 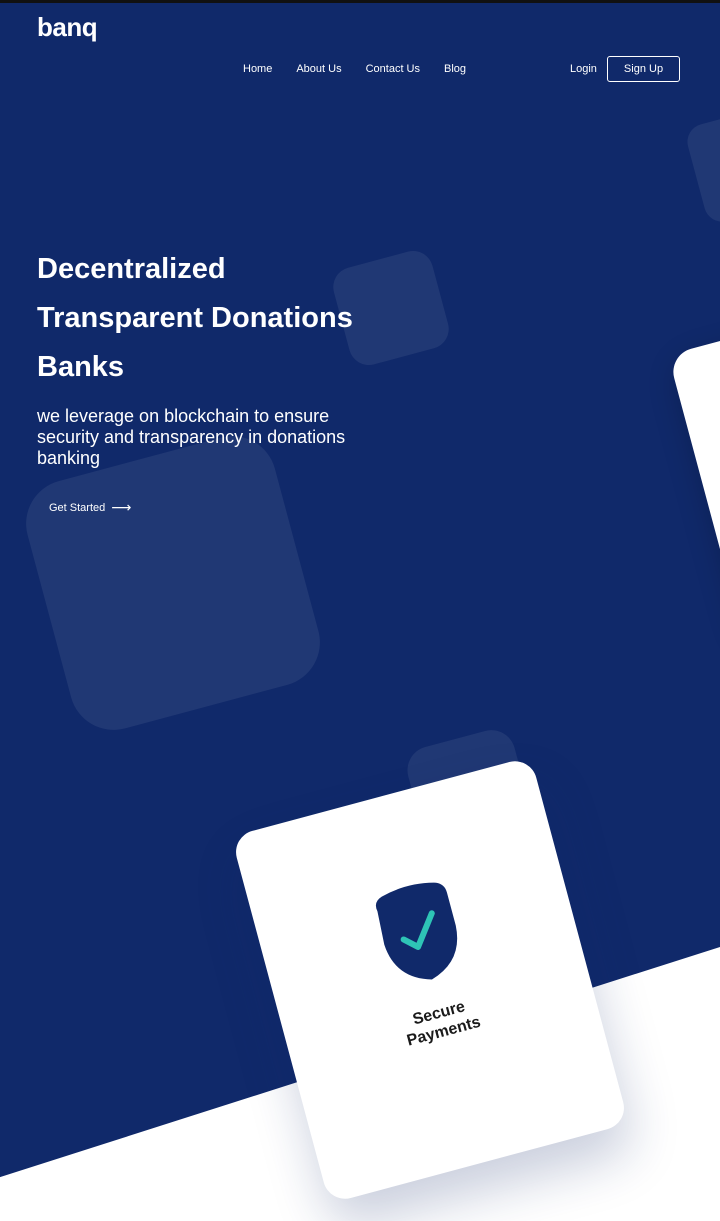 I want to click on sign-up-button: Sign Up, so click(x=643, y=69).